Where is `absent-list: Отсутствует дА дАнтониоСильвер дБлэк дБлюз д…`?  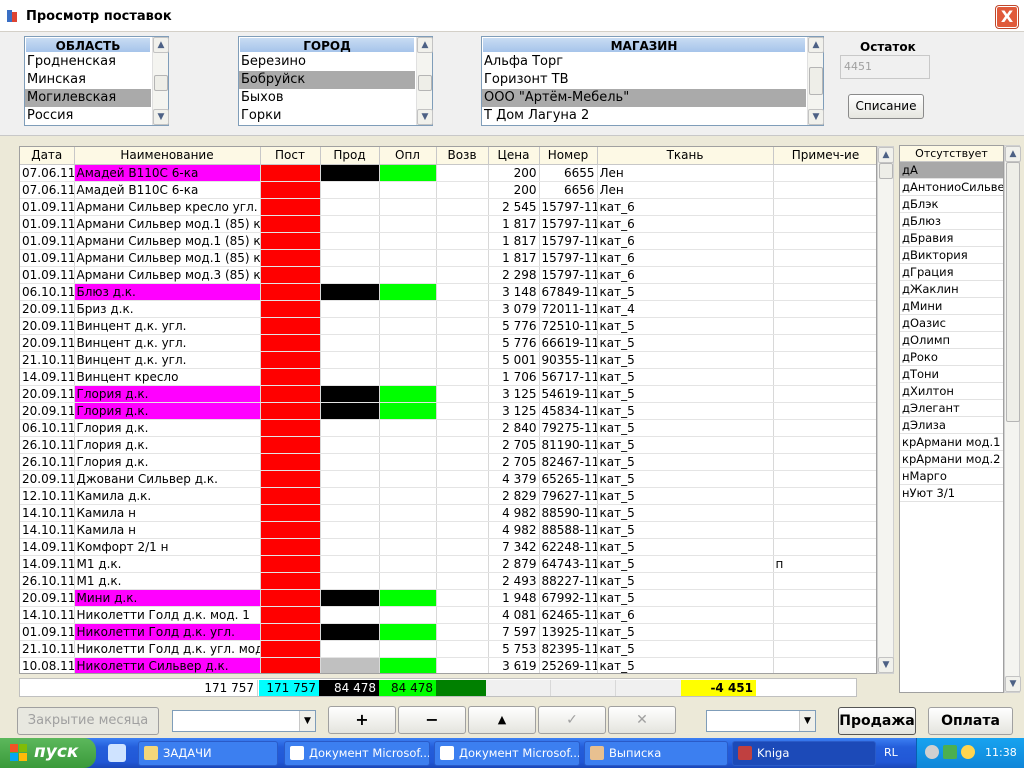 absent-list: Отсутствует дА дАнтониоСильвер дБлэк дБлюз д… is located at coordinates (951, 419).